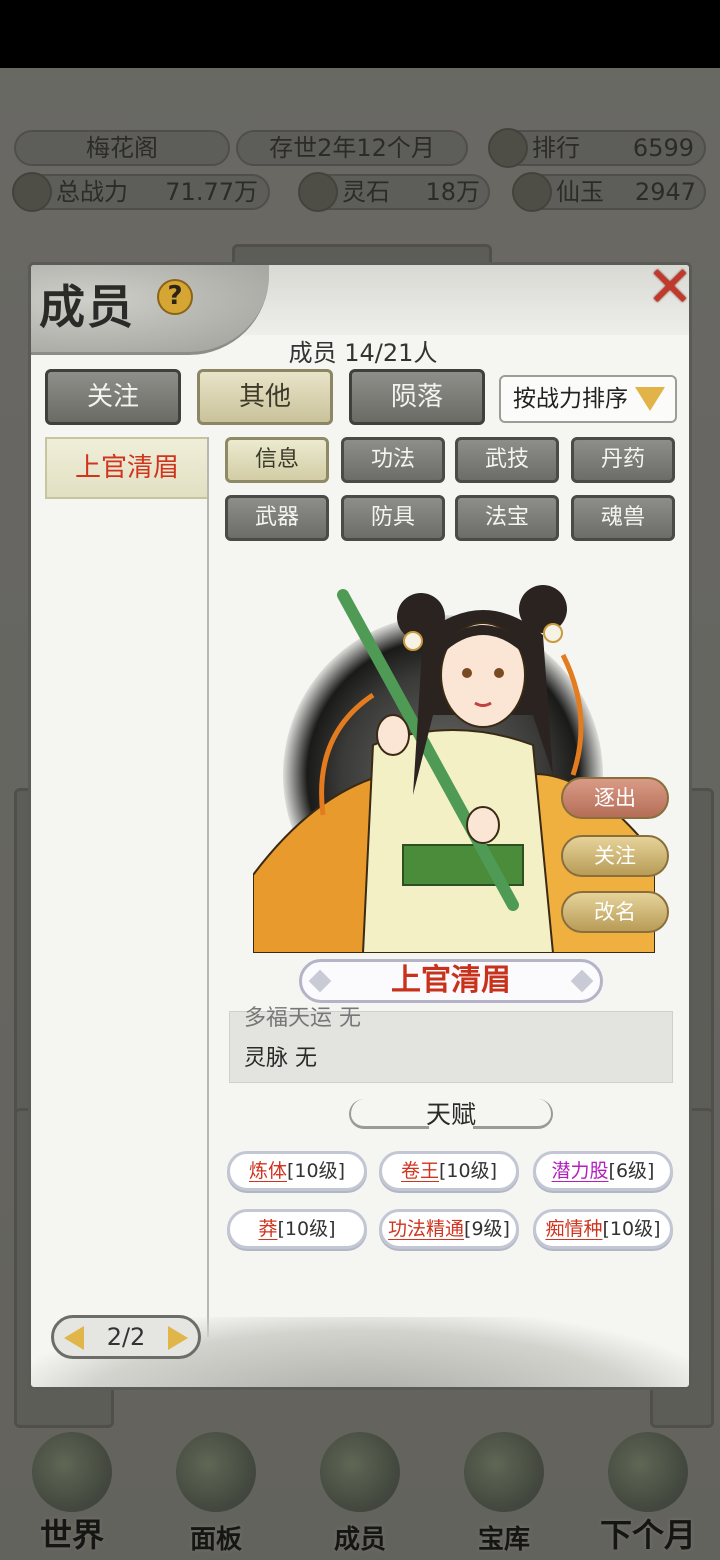 The height and width of the screenshot is (1560, 720). Describe the element at coordinates (393, 460) in the screenshot. I see `tab-techniques: 功法` at that location.